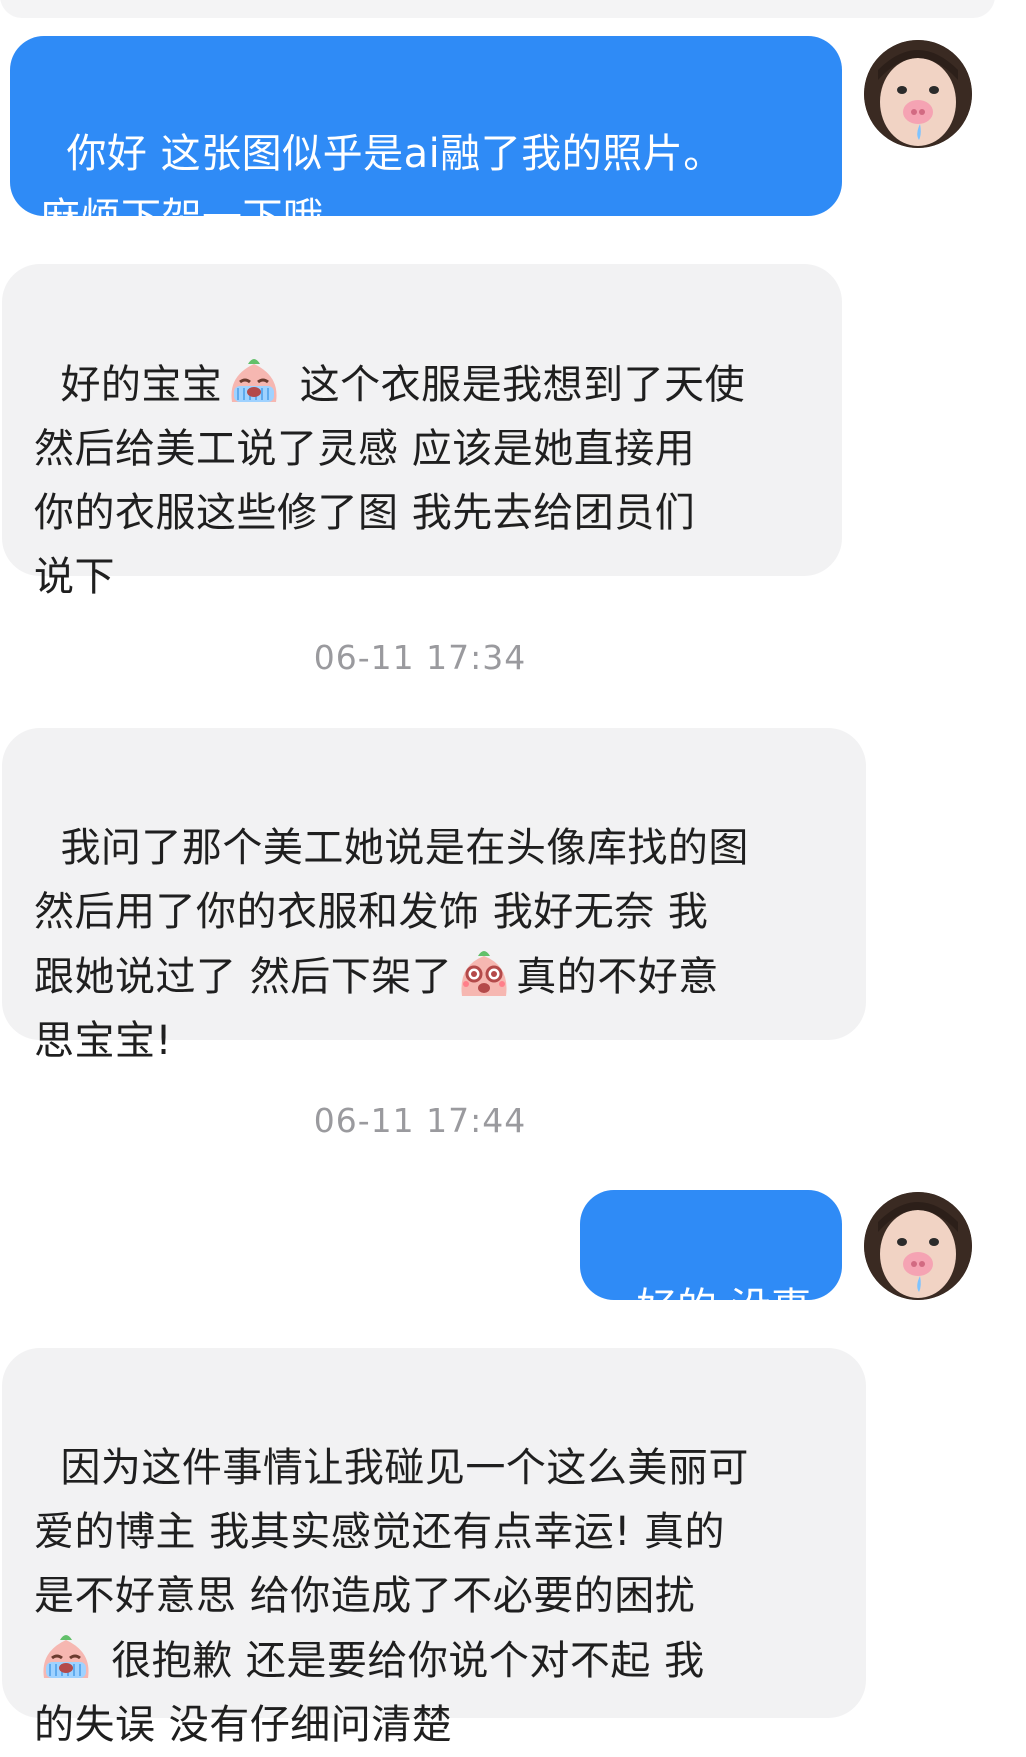 The image size is (1026, 1757). What do you see at coordinates (382, 186) in the screenshot?
I see `message-text: 你好 这张图似乎是ai融了我的照片。 麻烦下架一下哦` at bounding box center [382, 186].